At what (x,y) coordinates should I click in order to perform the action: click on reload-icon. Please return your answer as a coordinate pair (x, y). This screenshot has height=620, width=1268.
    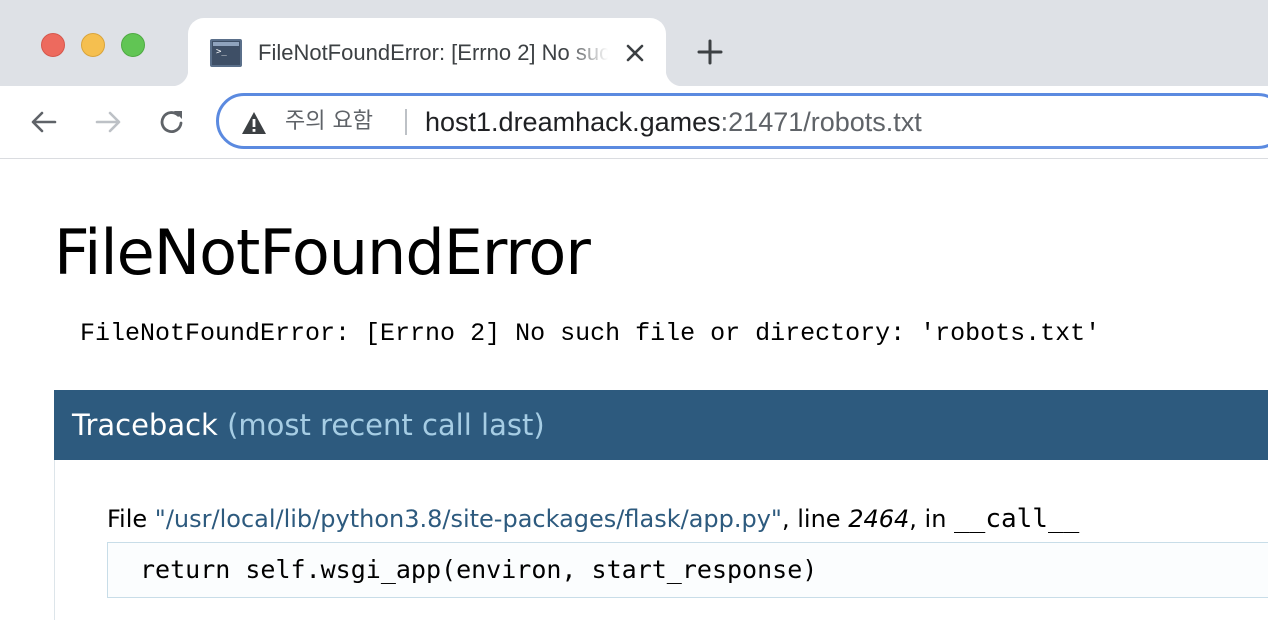
    Looking at the image, I should click on (172, 122).